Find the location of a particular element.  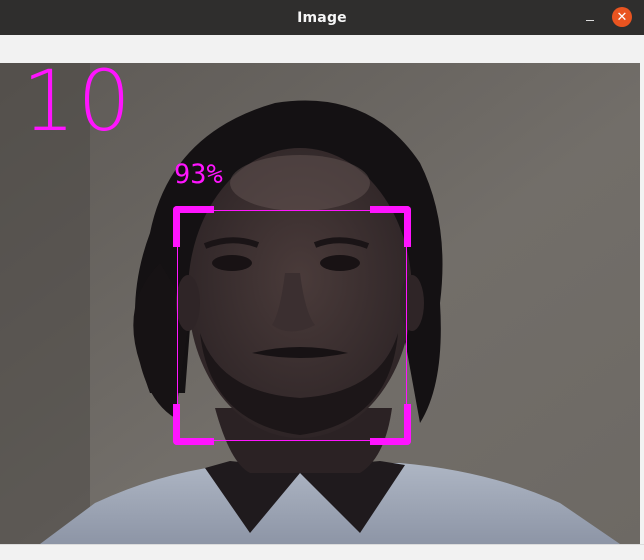

forehead-highlight is located at coordinates (300, 183).